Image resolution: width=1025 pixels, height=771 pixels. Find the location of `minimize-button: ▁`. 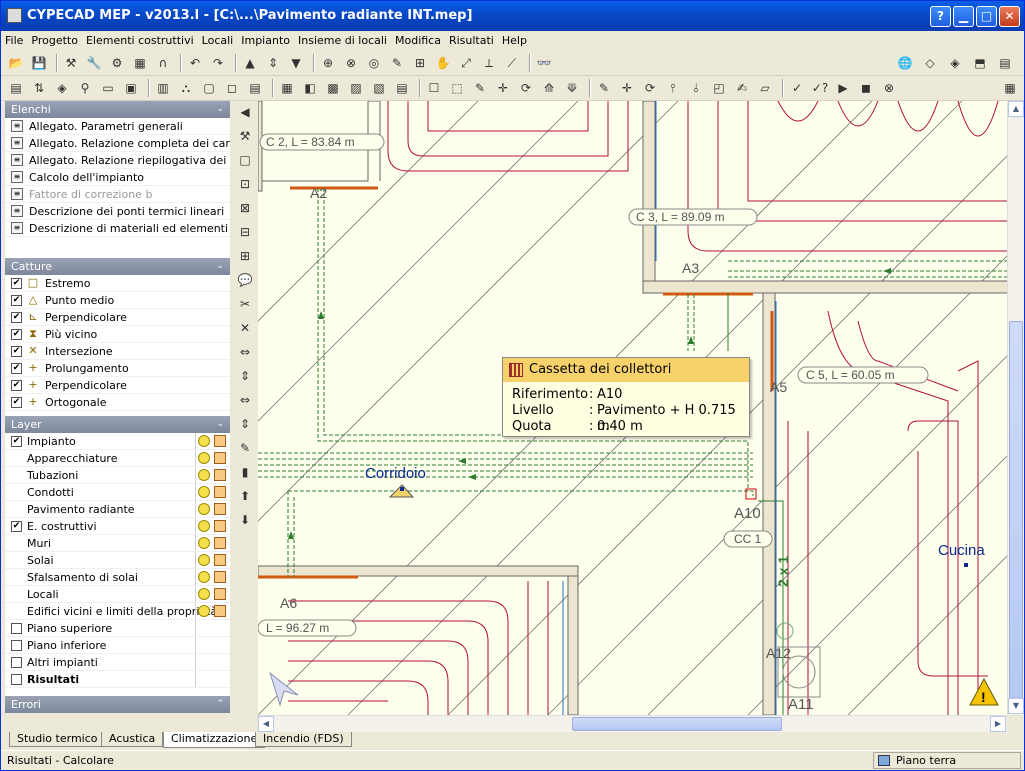

minimize-button: ▁ is located at coordinates (963, 16).